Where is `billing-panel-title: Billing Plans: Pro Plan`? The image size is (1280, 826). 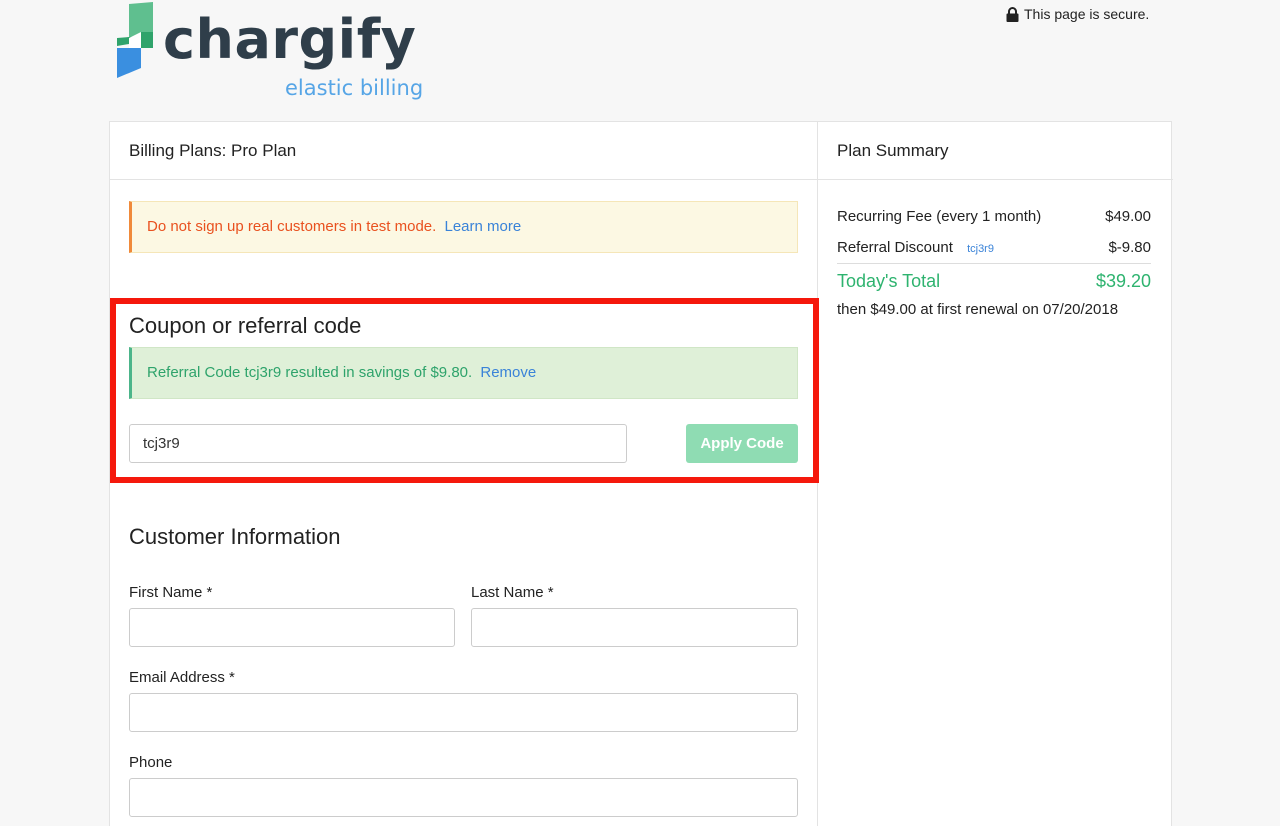 billing-panel-title: Billing Plans: Pro Plan is located at coordinates (463, 151).